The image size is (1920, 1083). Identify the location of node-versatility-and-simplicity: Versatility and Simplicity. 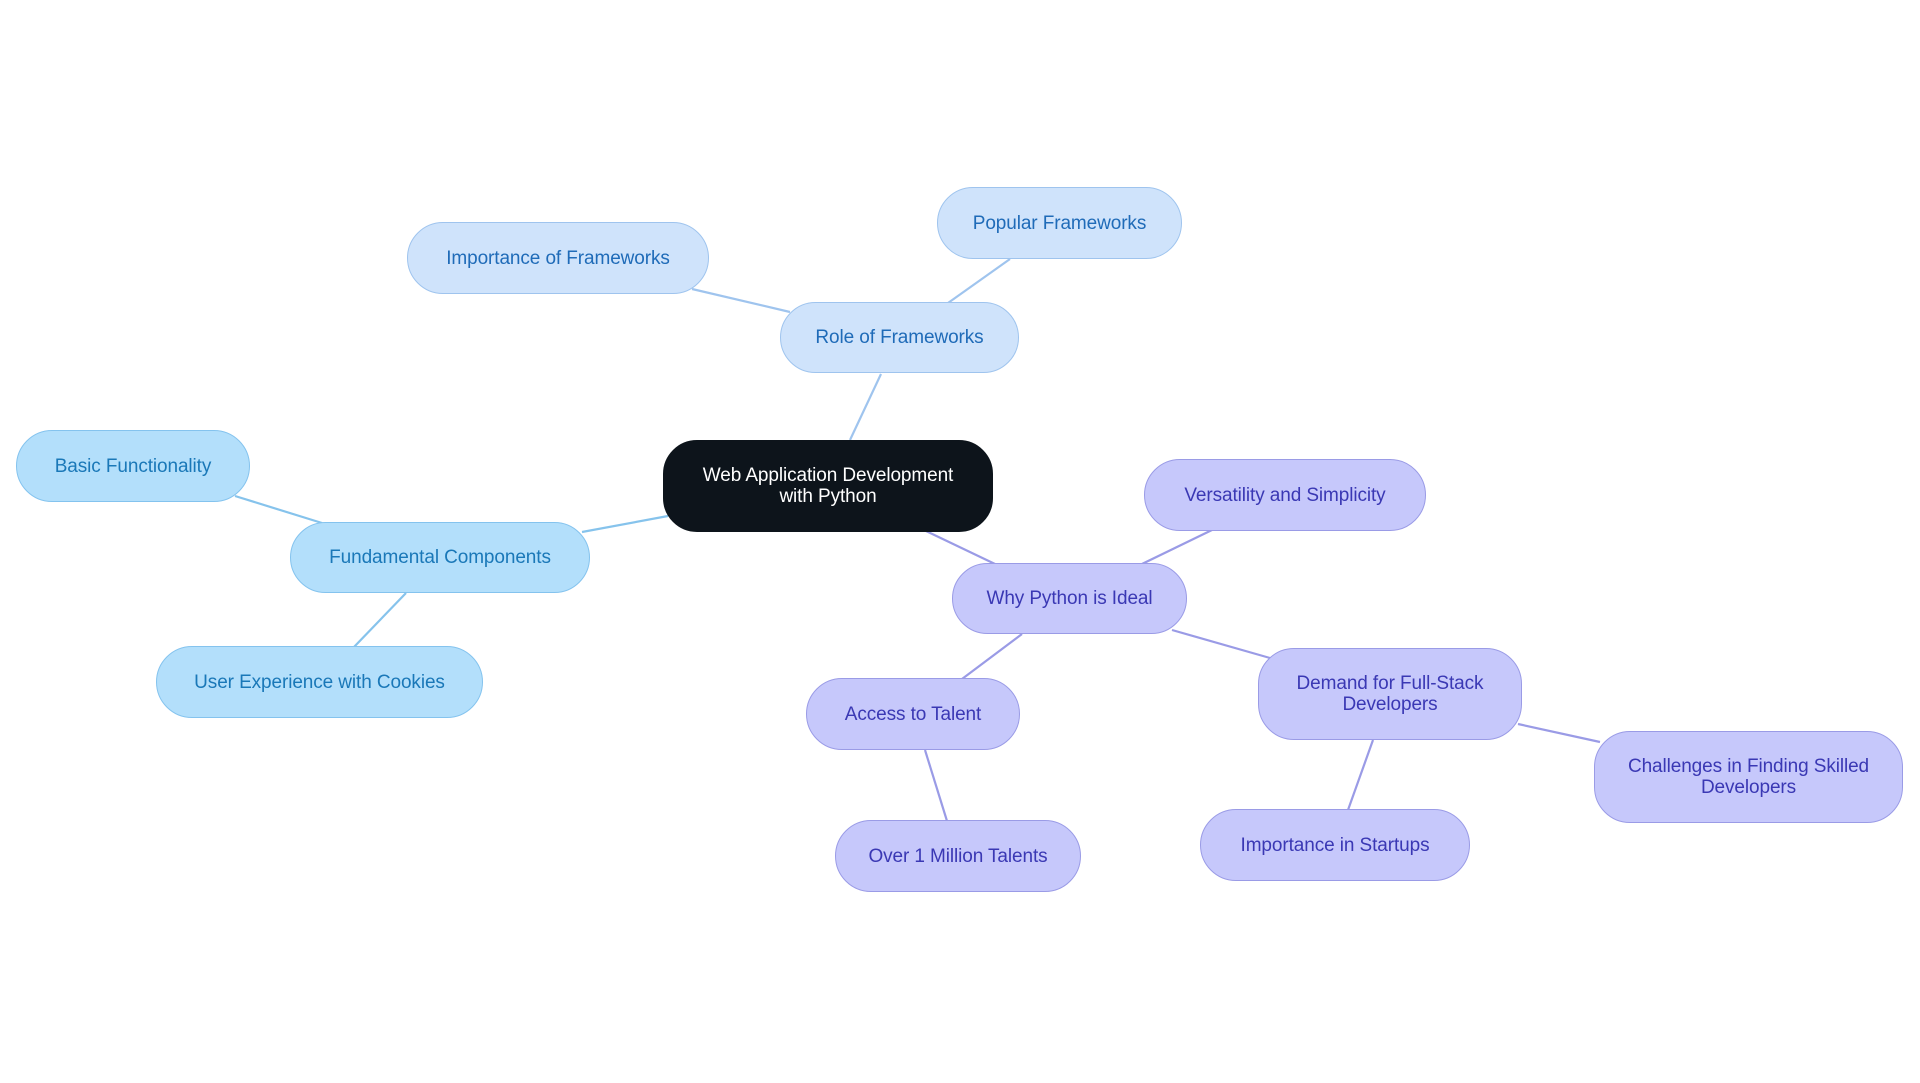
(1285, 495).